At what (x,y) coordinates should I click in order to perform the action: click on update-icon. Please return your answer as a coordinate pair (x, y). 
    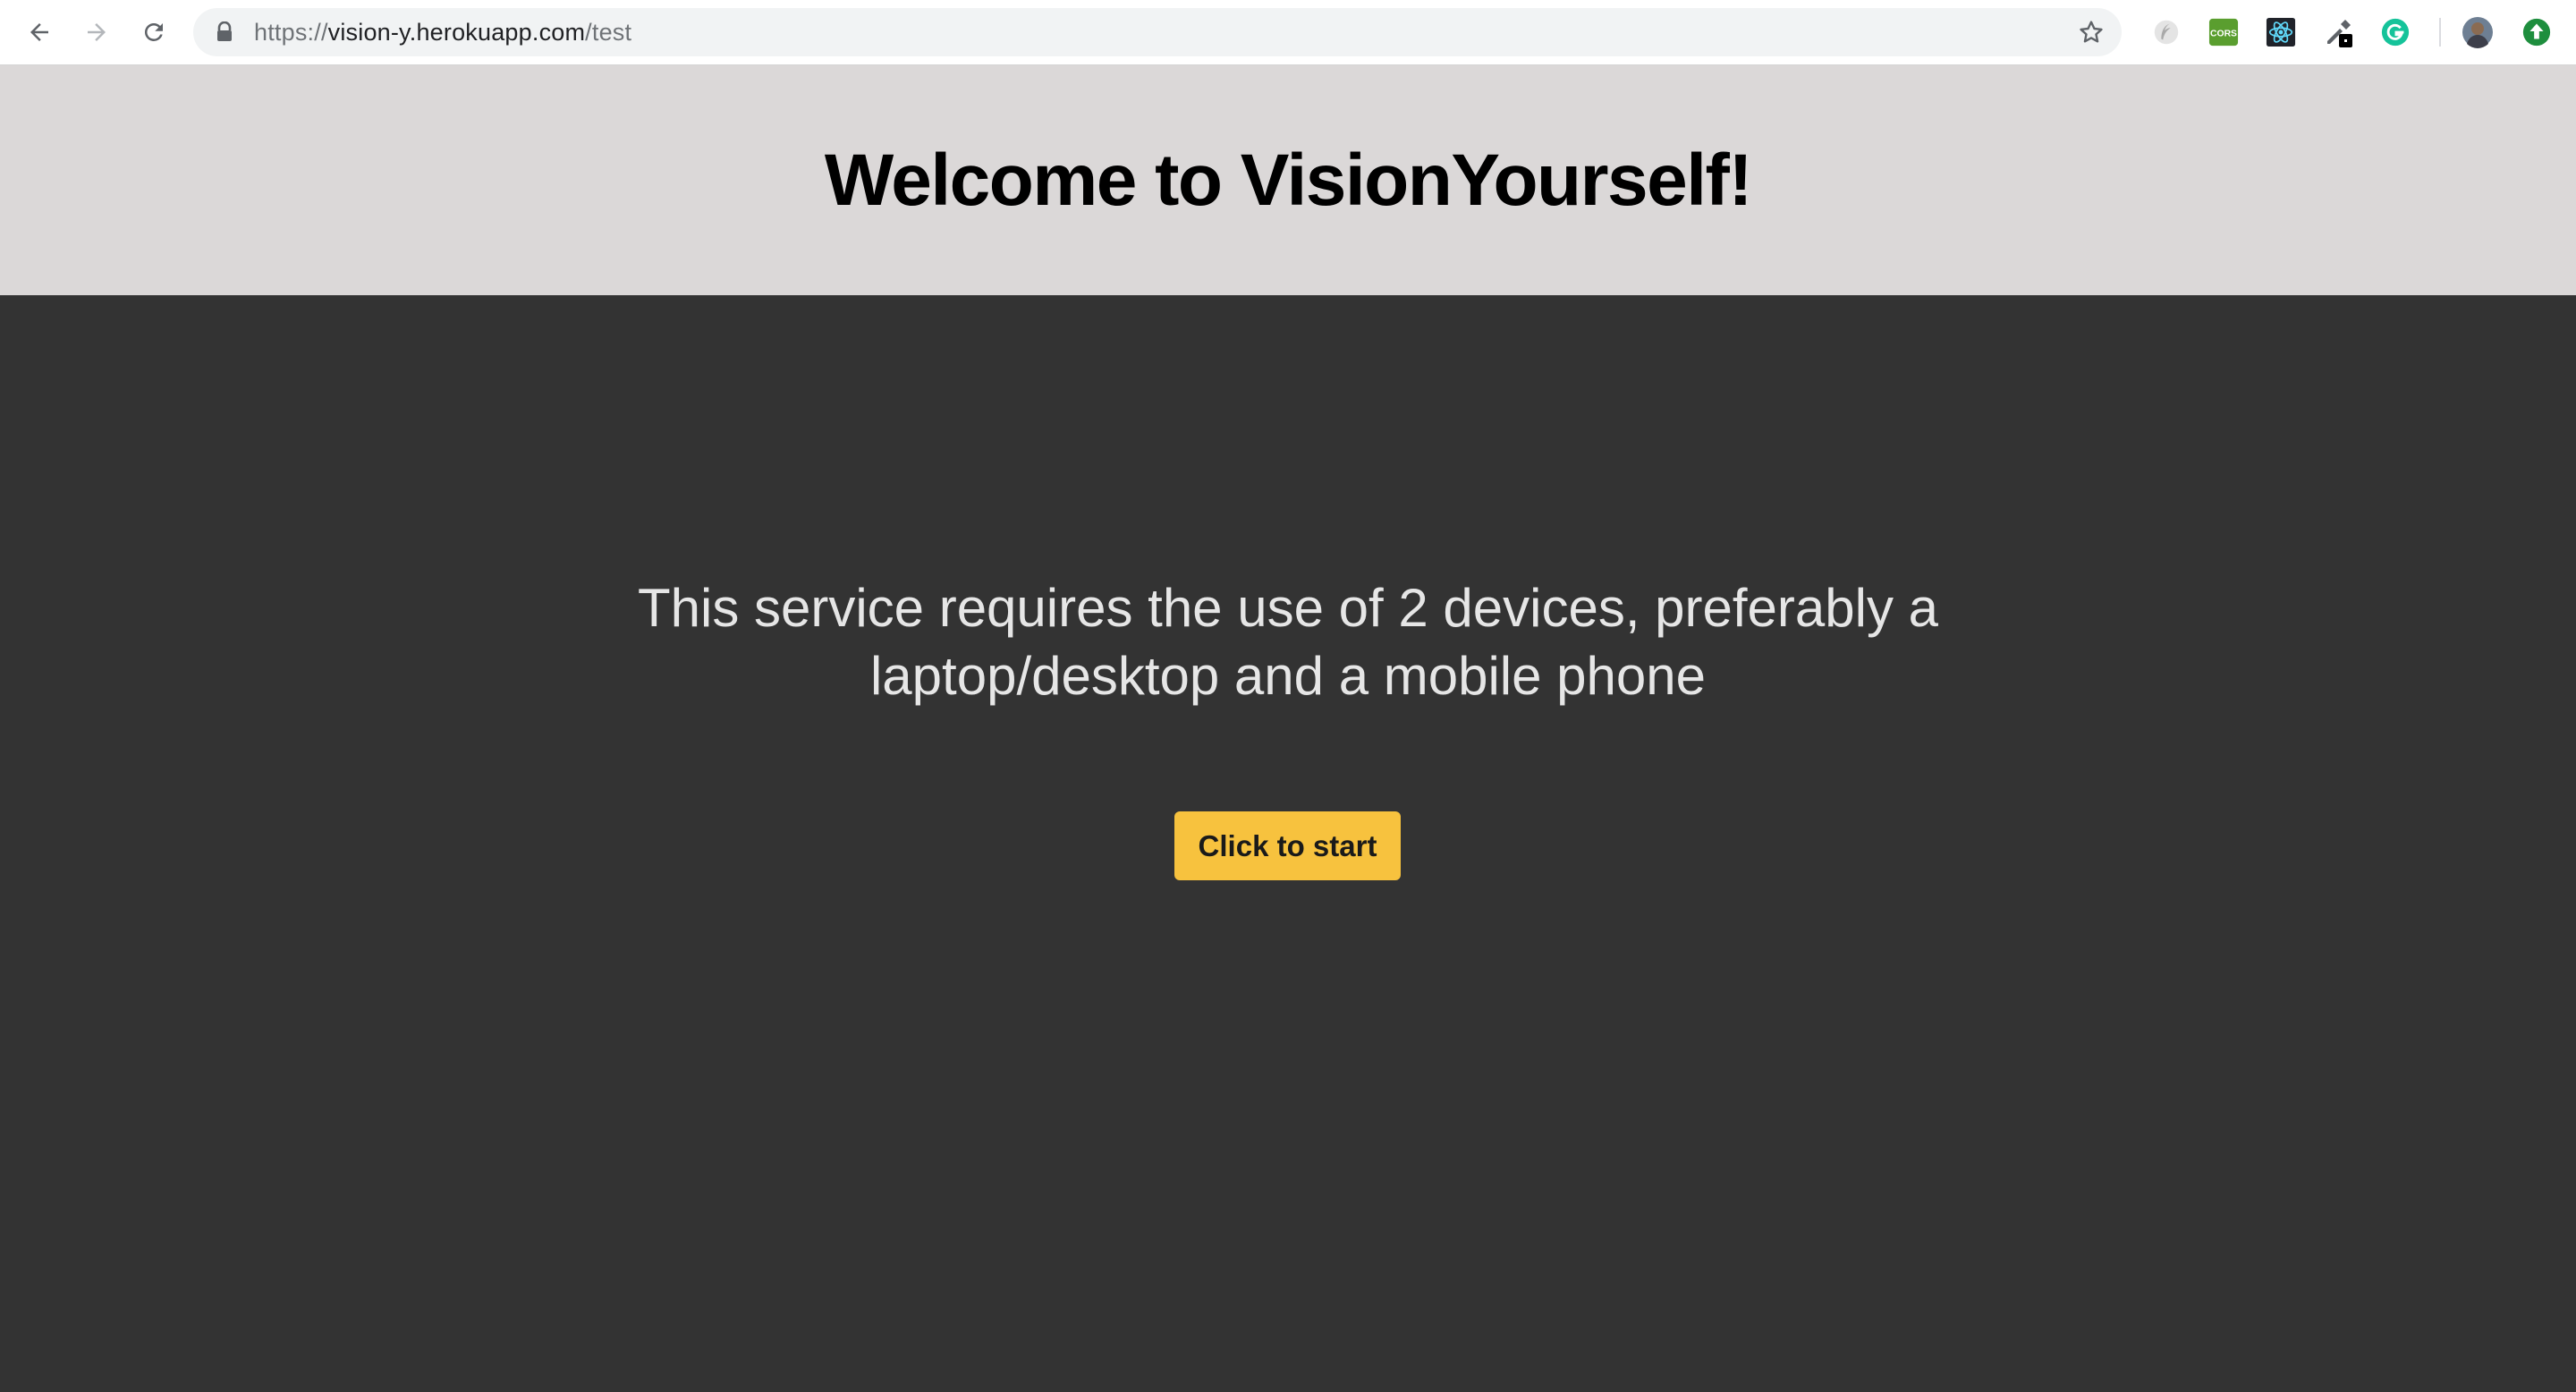
    Looking at the image, I should click on (2536, 32).